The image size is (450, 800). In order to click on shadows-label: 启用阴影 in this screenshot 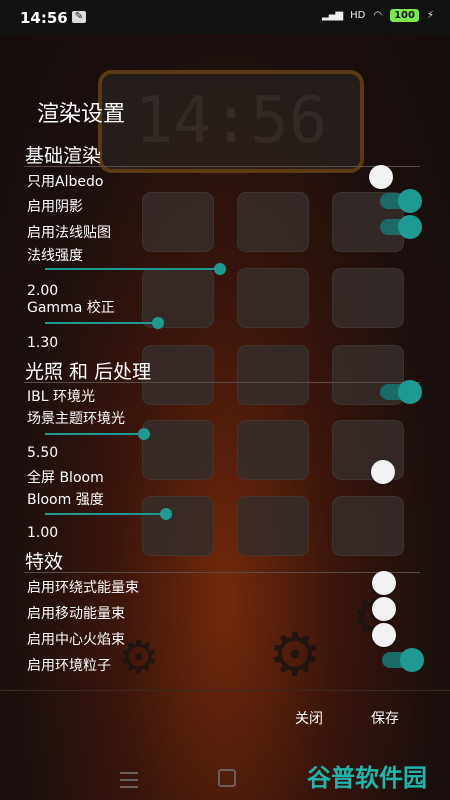, I will do `click(55, 207)`.